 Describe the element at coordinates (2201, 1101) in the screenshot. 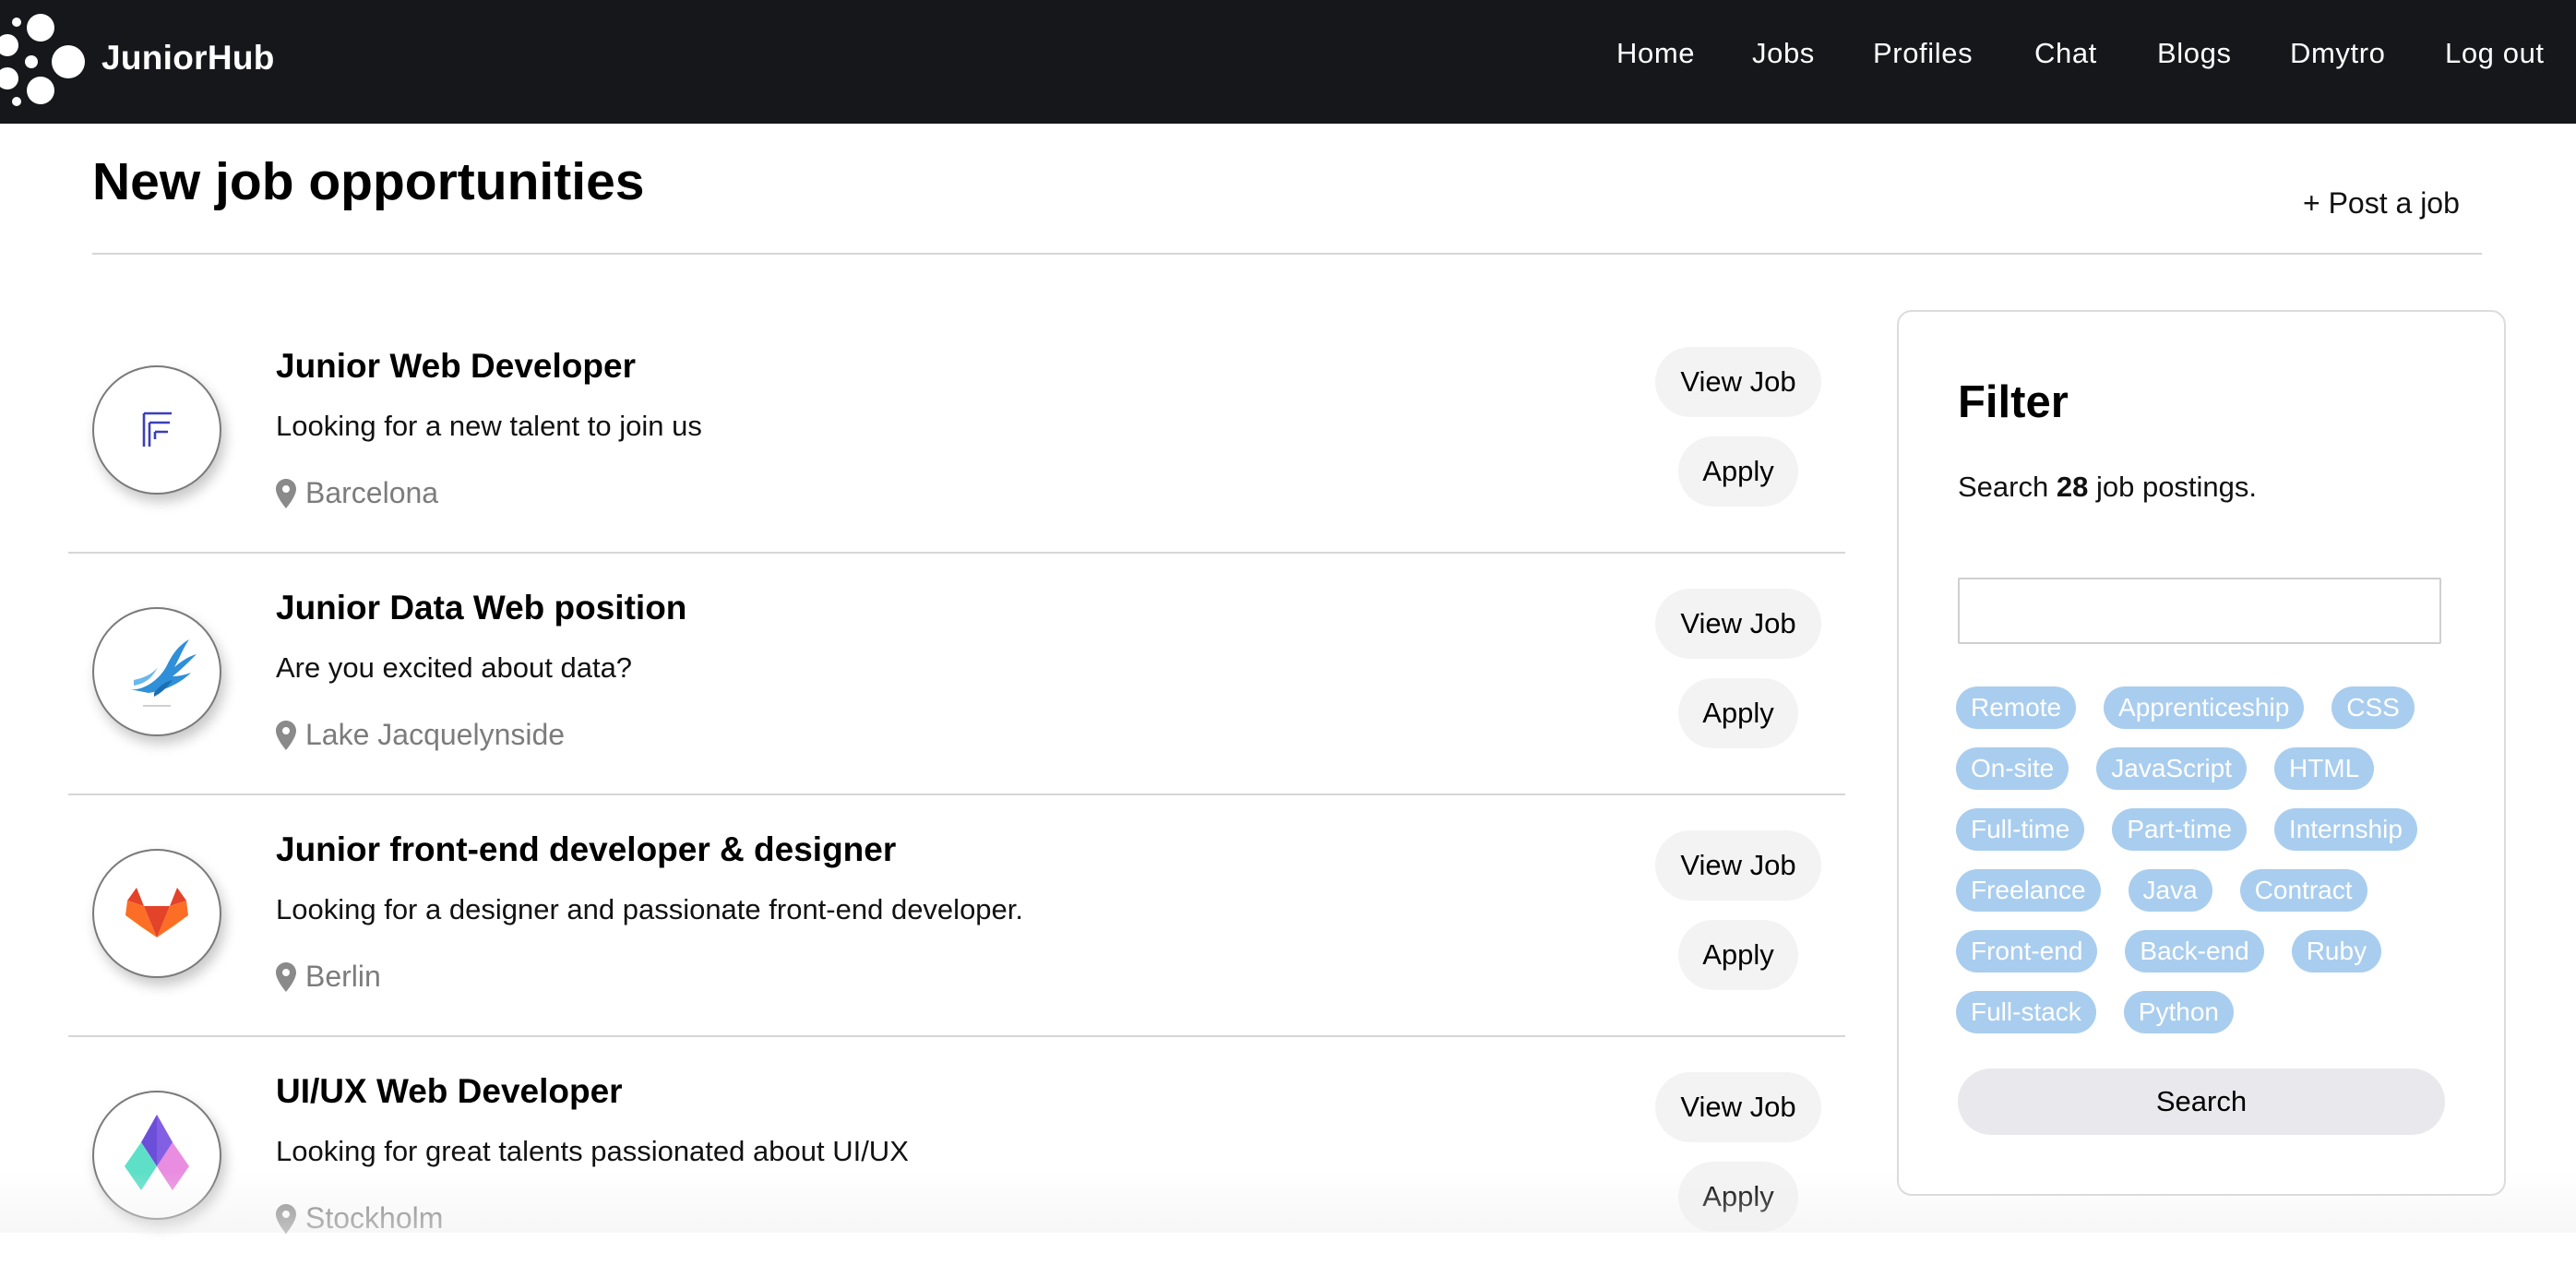

I see `filter-search-button: Search` at that location.